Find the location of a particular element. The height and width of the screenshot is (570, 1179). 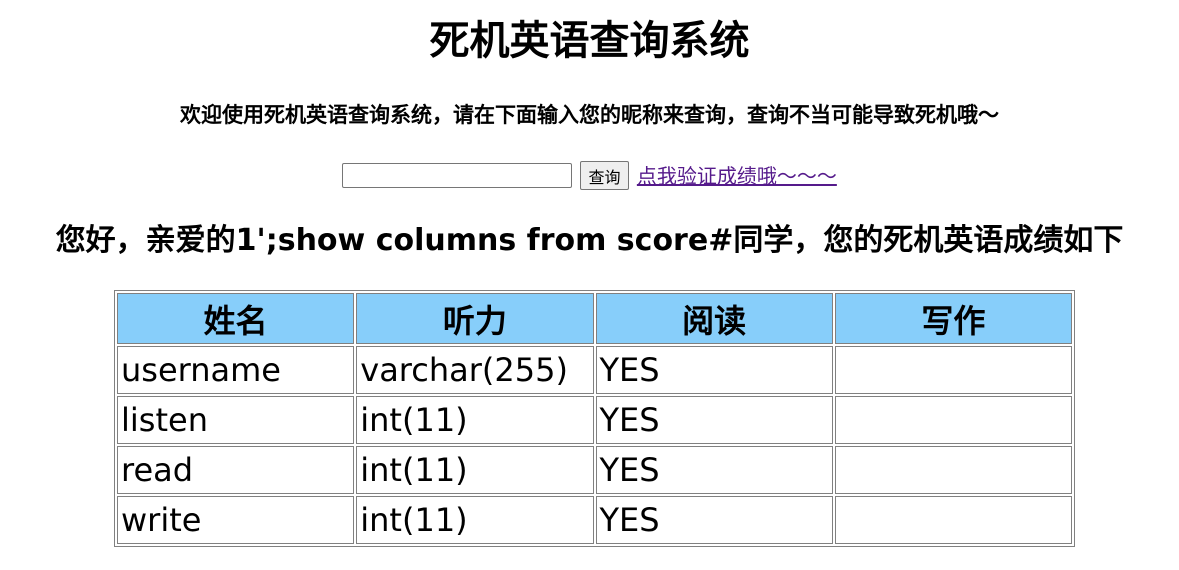

table-cell: read is located at coordinates (236, 470).